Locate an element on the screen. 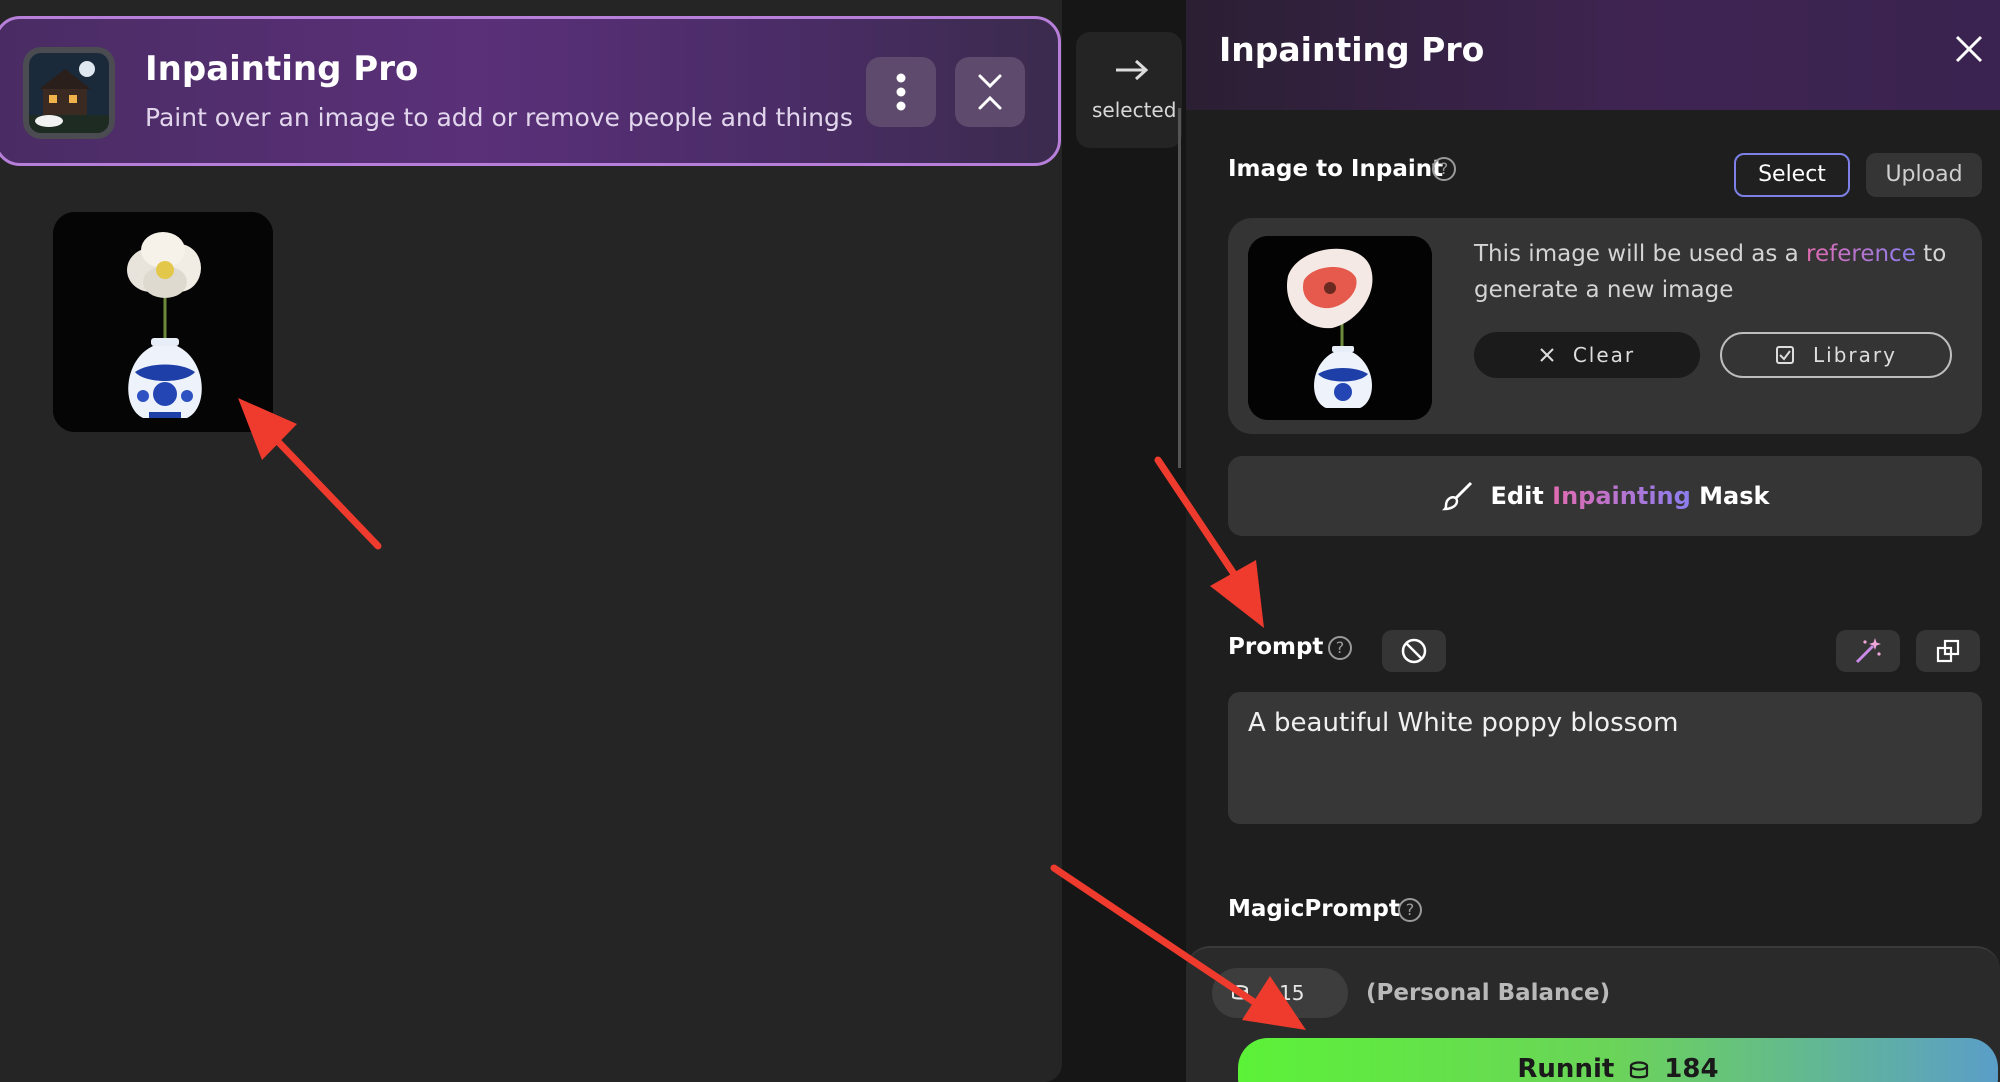  disable-icon is located at coordinates (1414, 651).